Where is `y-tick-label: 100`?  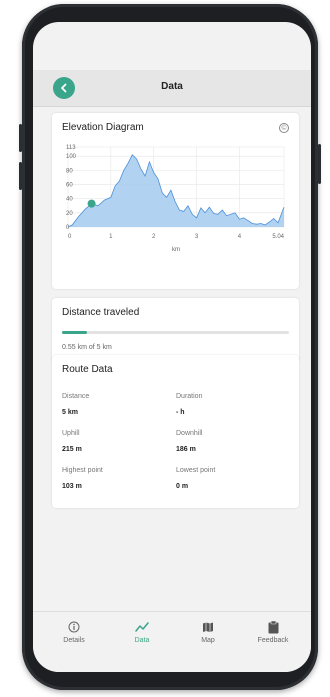
y-tick-label: 100 is located at coordinates (71, 157).